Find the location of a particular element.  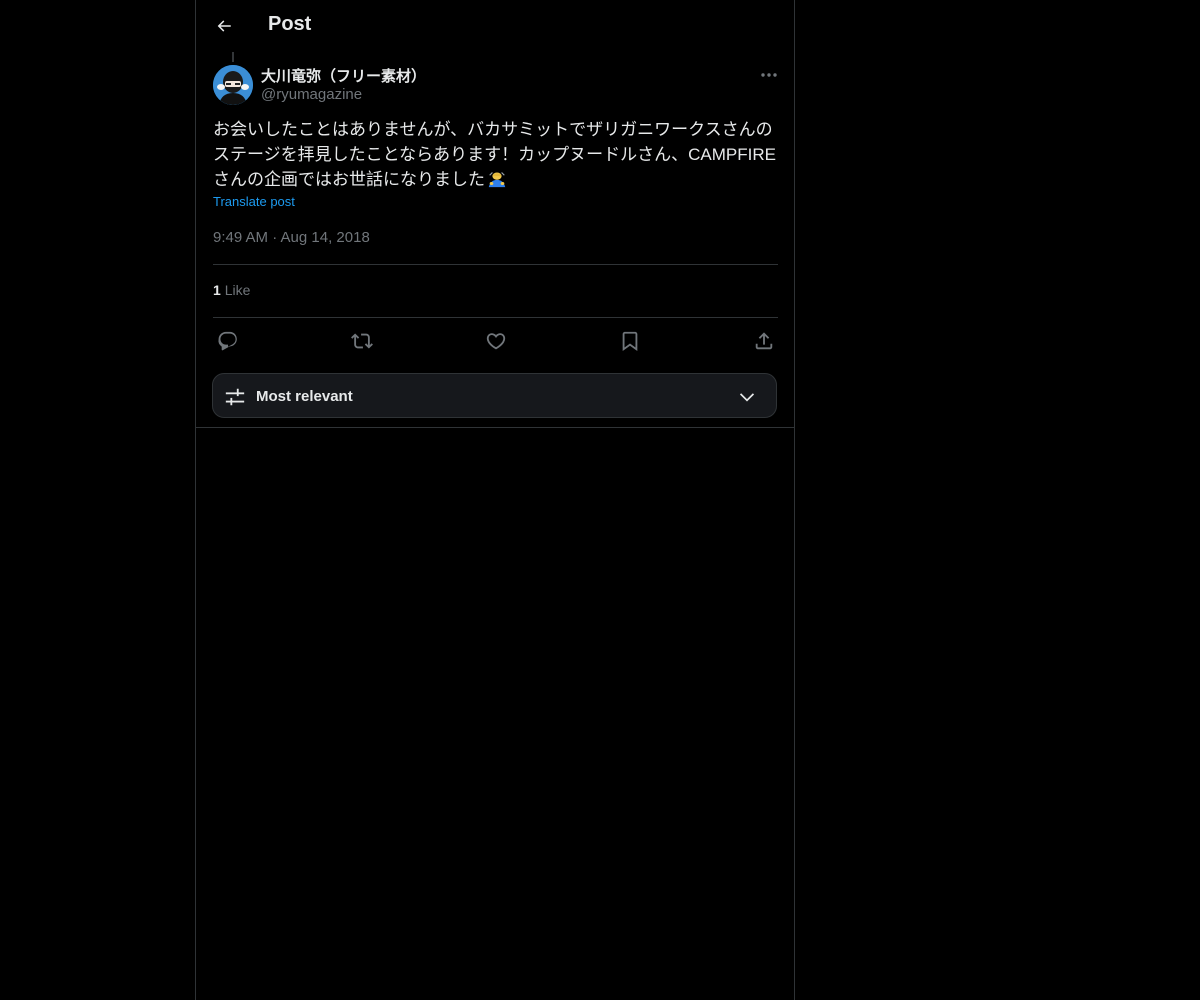

share-button is located at coordinates (764, 341).